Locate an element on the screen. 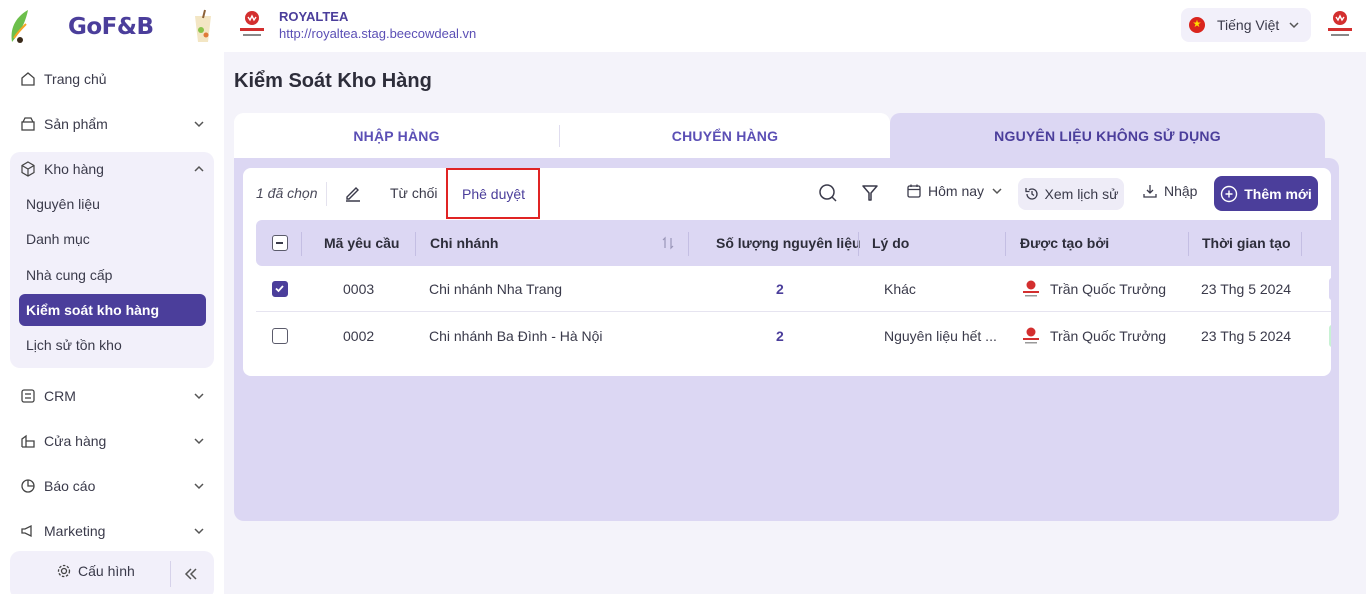  selected-count: 1 đã chọn is located at coordinates (287, 193).